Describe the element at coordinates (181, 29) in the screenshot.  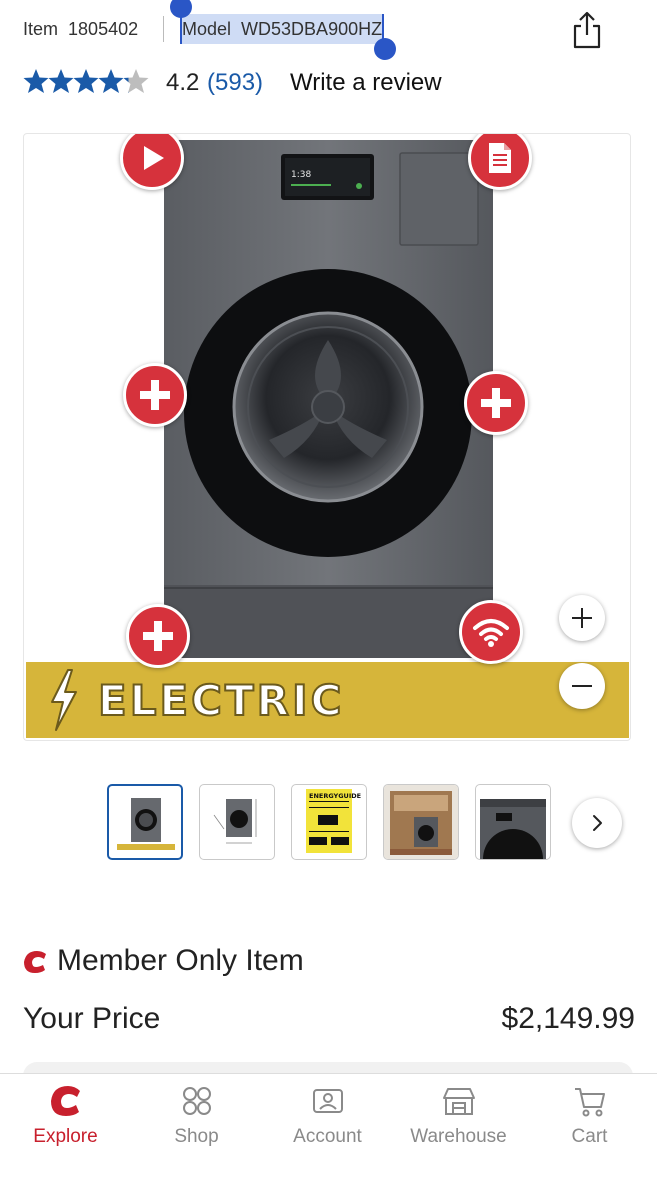
I see `selection-start-line` at that location.